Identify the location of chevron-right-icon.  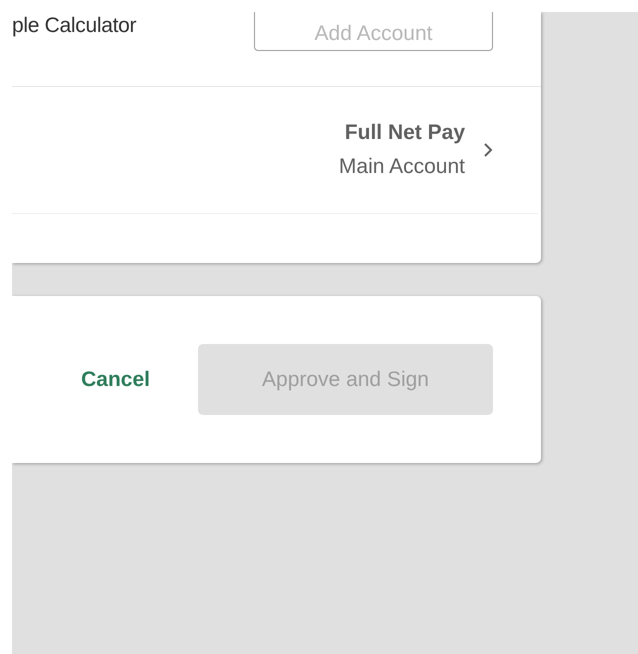
(488, 150).